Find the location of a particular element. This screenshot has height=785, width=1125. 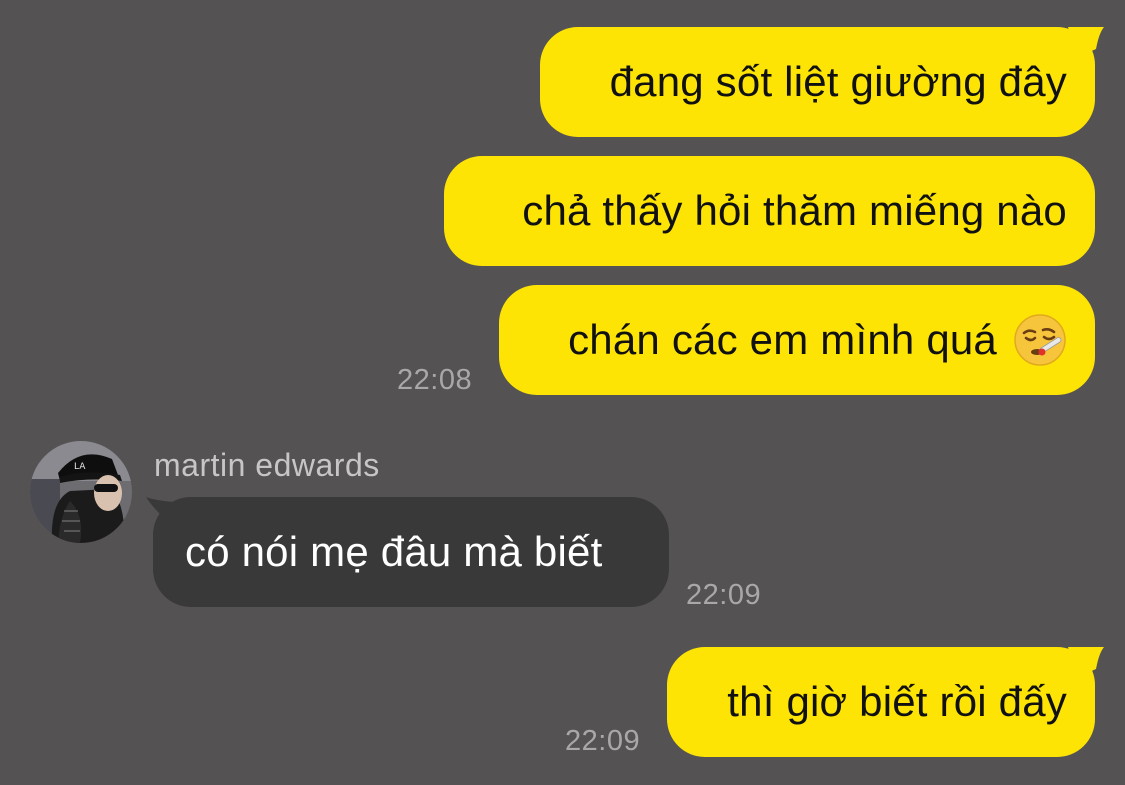

avatar-photo: LA is located at coordinates (81, 492).